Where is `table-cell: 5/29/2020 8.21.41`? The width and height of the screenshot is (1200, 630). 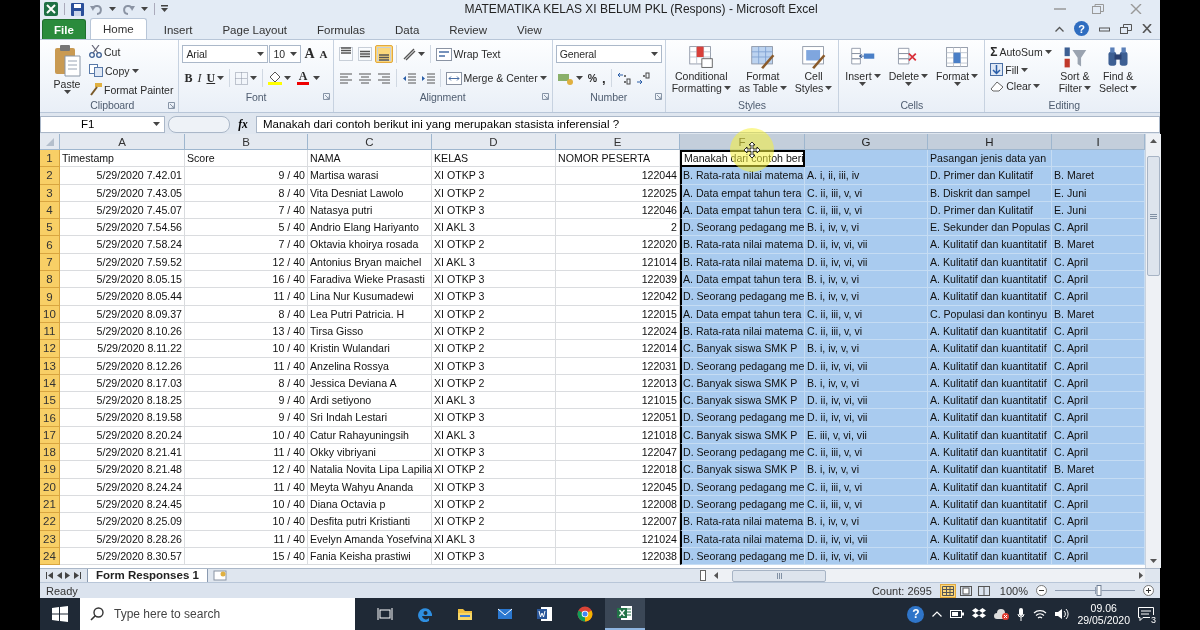 table-cell: 5/29/2020 8.21.41 is located at coordinates (122, 453).